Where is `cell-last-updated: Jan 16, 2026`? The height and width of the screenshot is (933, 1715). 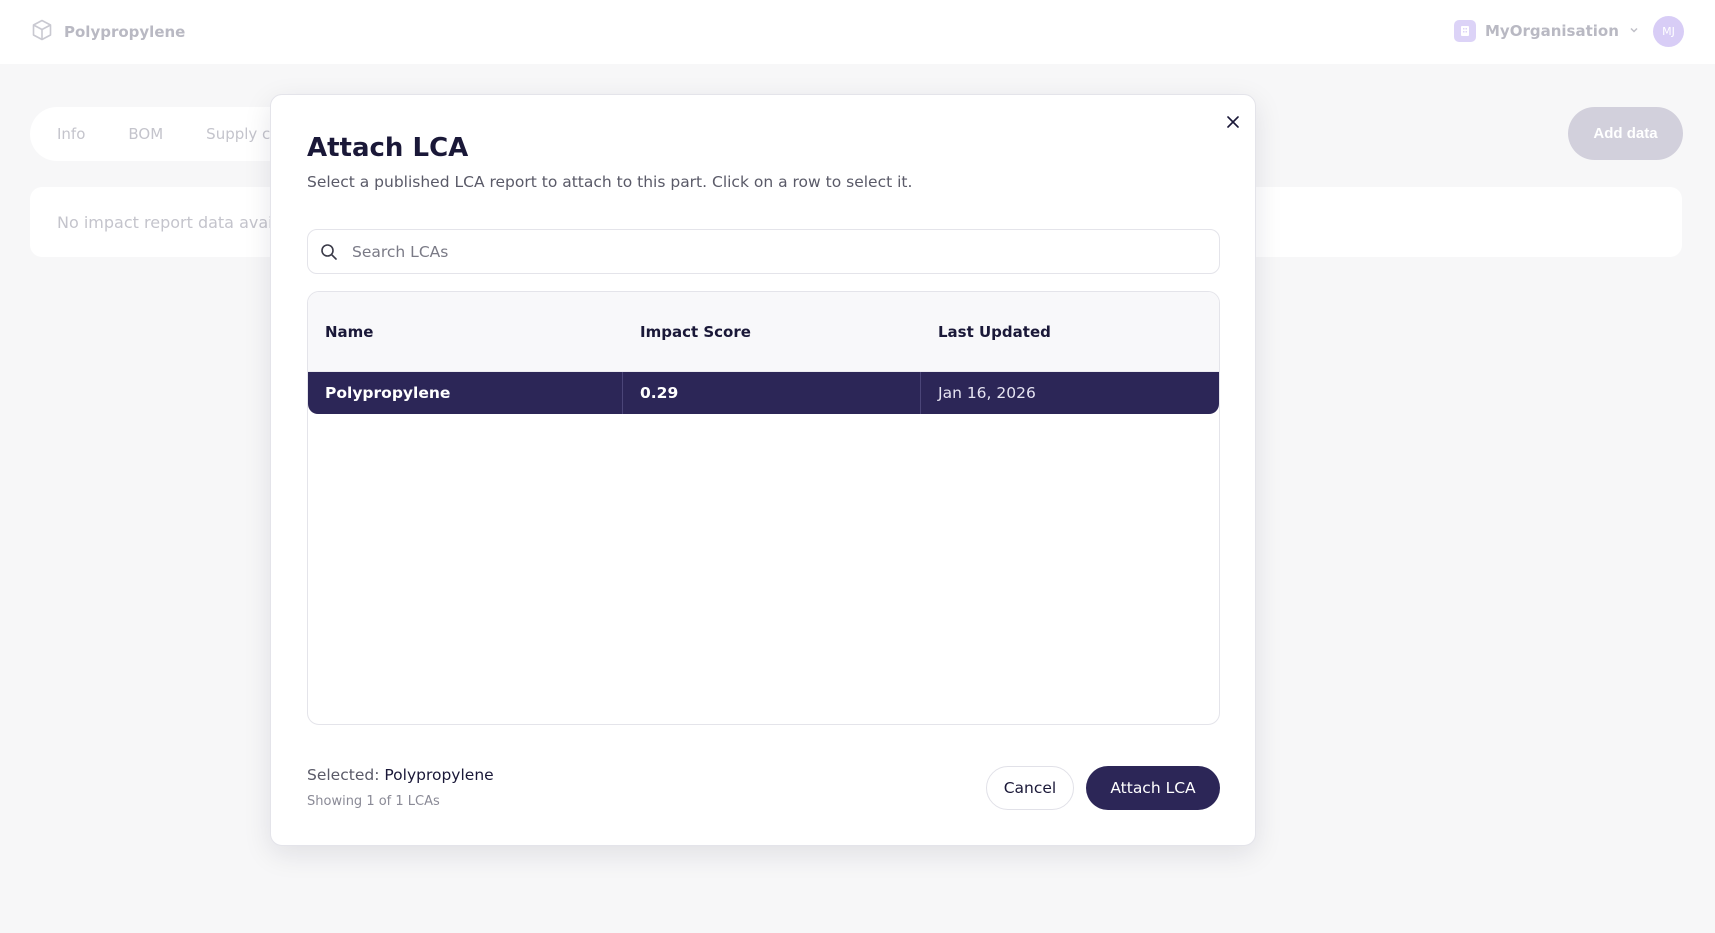 cell-last-updated: Jan 16, 2026 is located at coordinates (987, 393).